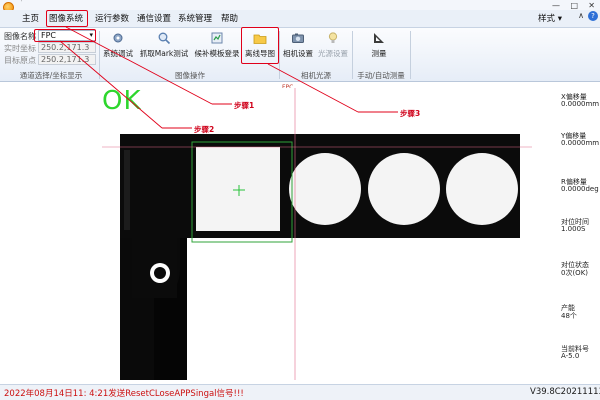  I want to click on annotation-arrows, so click(228, 77).